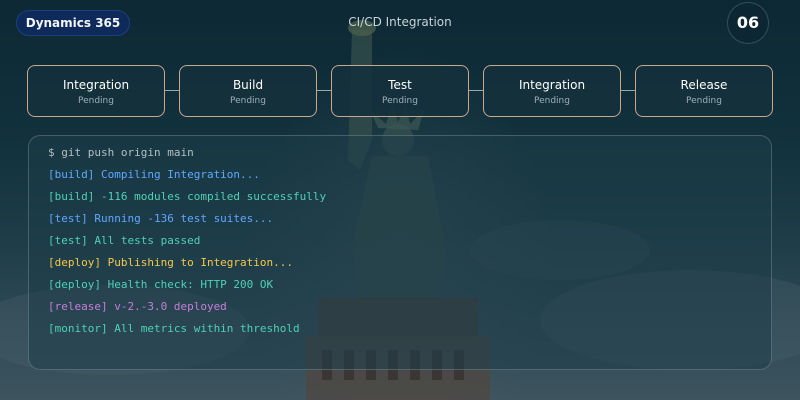 The width and height of the screenshot is (800, 400). I want to click on pipeline-stage-integration: Integration Pending, so click(96, 91).